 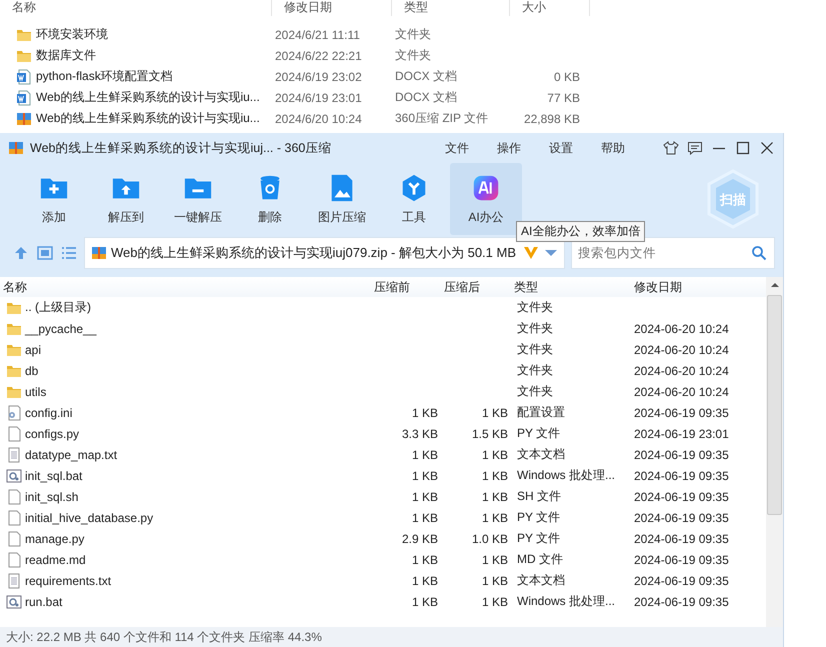 What do you see at coordinates (426, 97) in the screenshot?
I see `file-type: DOCX 文档` at bounding box center [426, 97].